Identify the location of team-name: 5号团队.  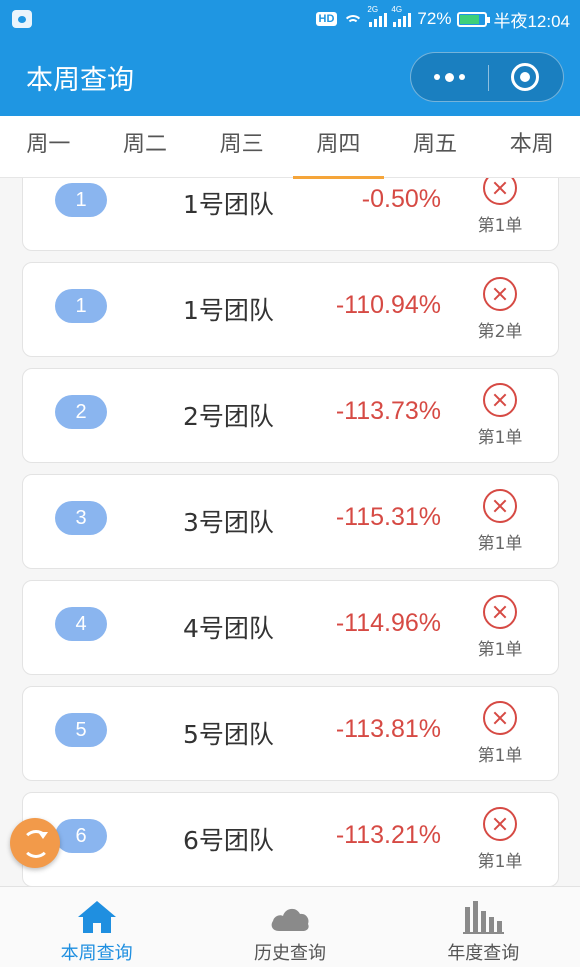
(228, 734).